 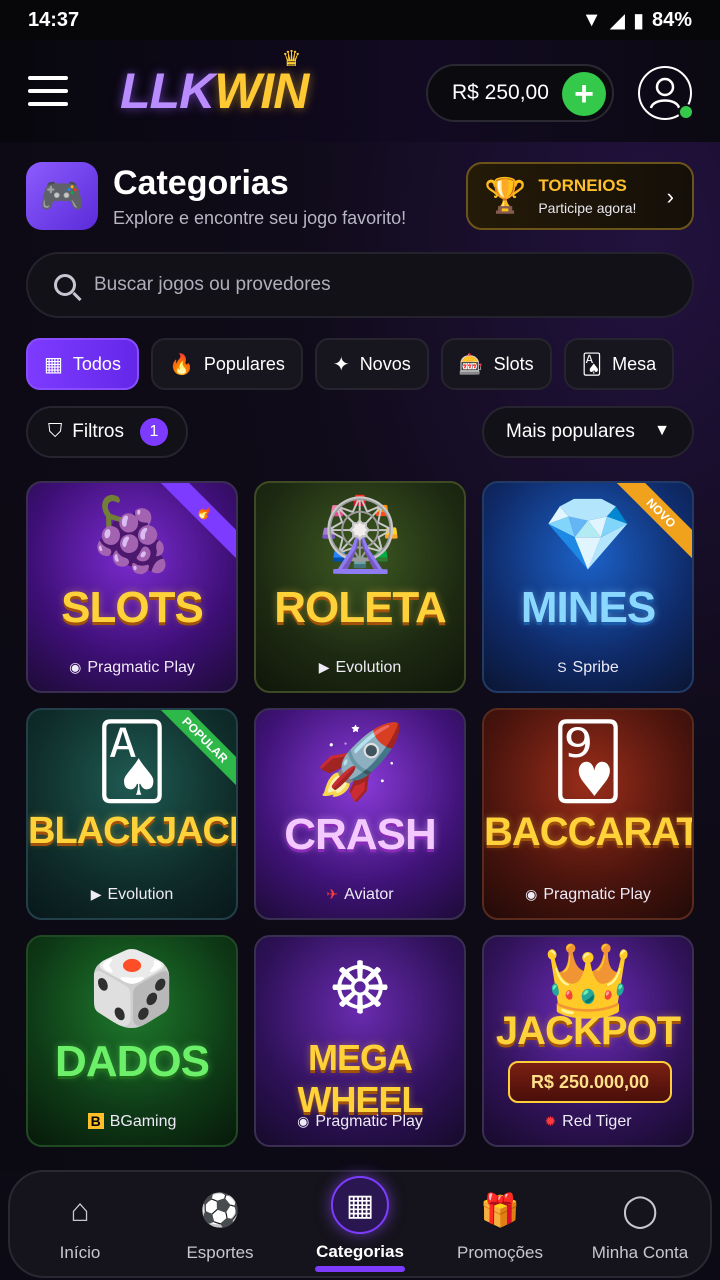 I want to click on wifi-icon: ▼, so click(x=591, y=19).